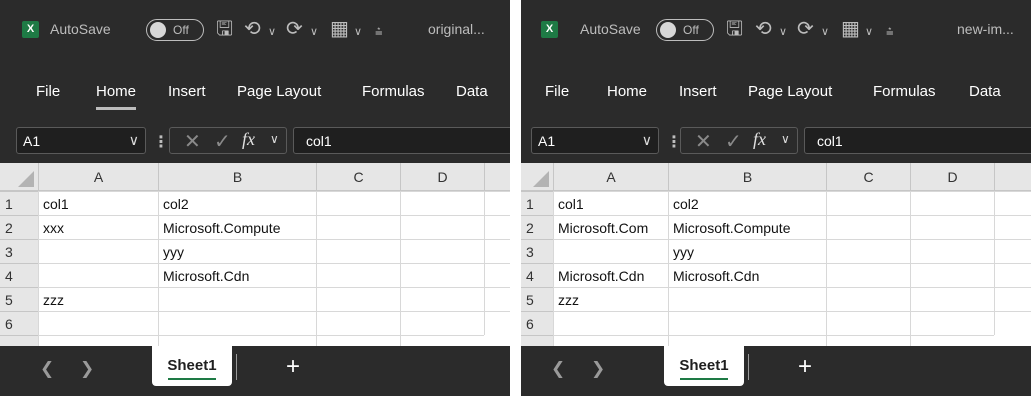 Image resolution: width=1031 pixels, height=396 pixels. Describe the element at coordinates (98, 227) in the screenshot. I see `cell-a2: xxx` at that location.